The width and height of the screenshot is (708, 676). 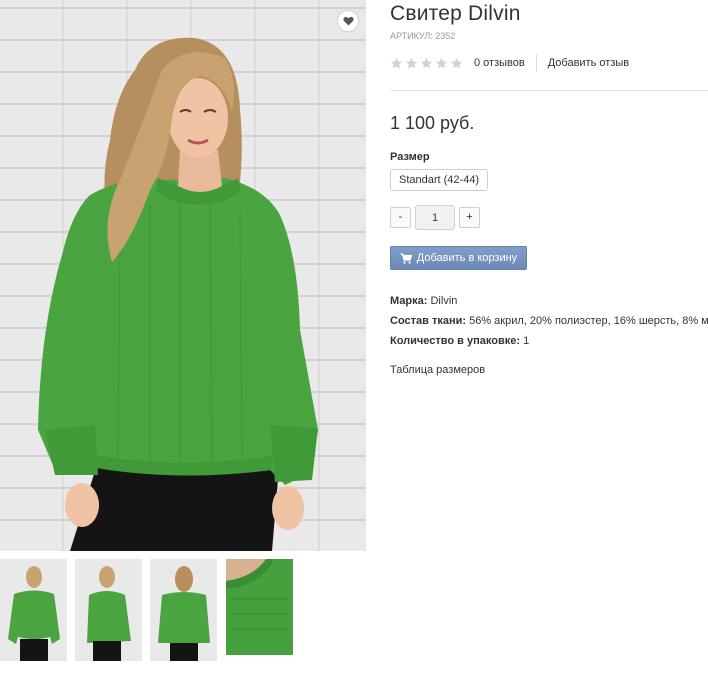 I want to click on product-price: 1 100 руб., so click(x=432, y=123).